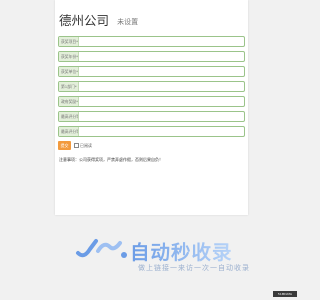 Image resolution: width=320 pixels, height=300 pixels. Describe the element at coordinates (69, 71) in the screenshot. I see `field-label: 获奖单位*` at that location.